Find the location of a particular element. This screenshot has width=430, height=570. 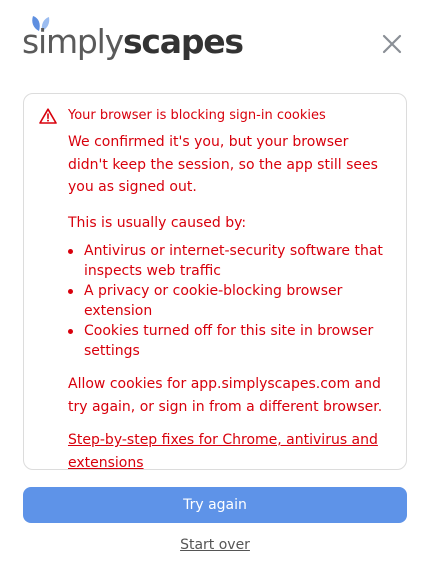

close-button is located at coordinates (392, 44).